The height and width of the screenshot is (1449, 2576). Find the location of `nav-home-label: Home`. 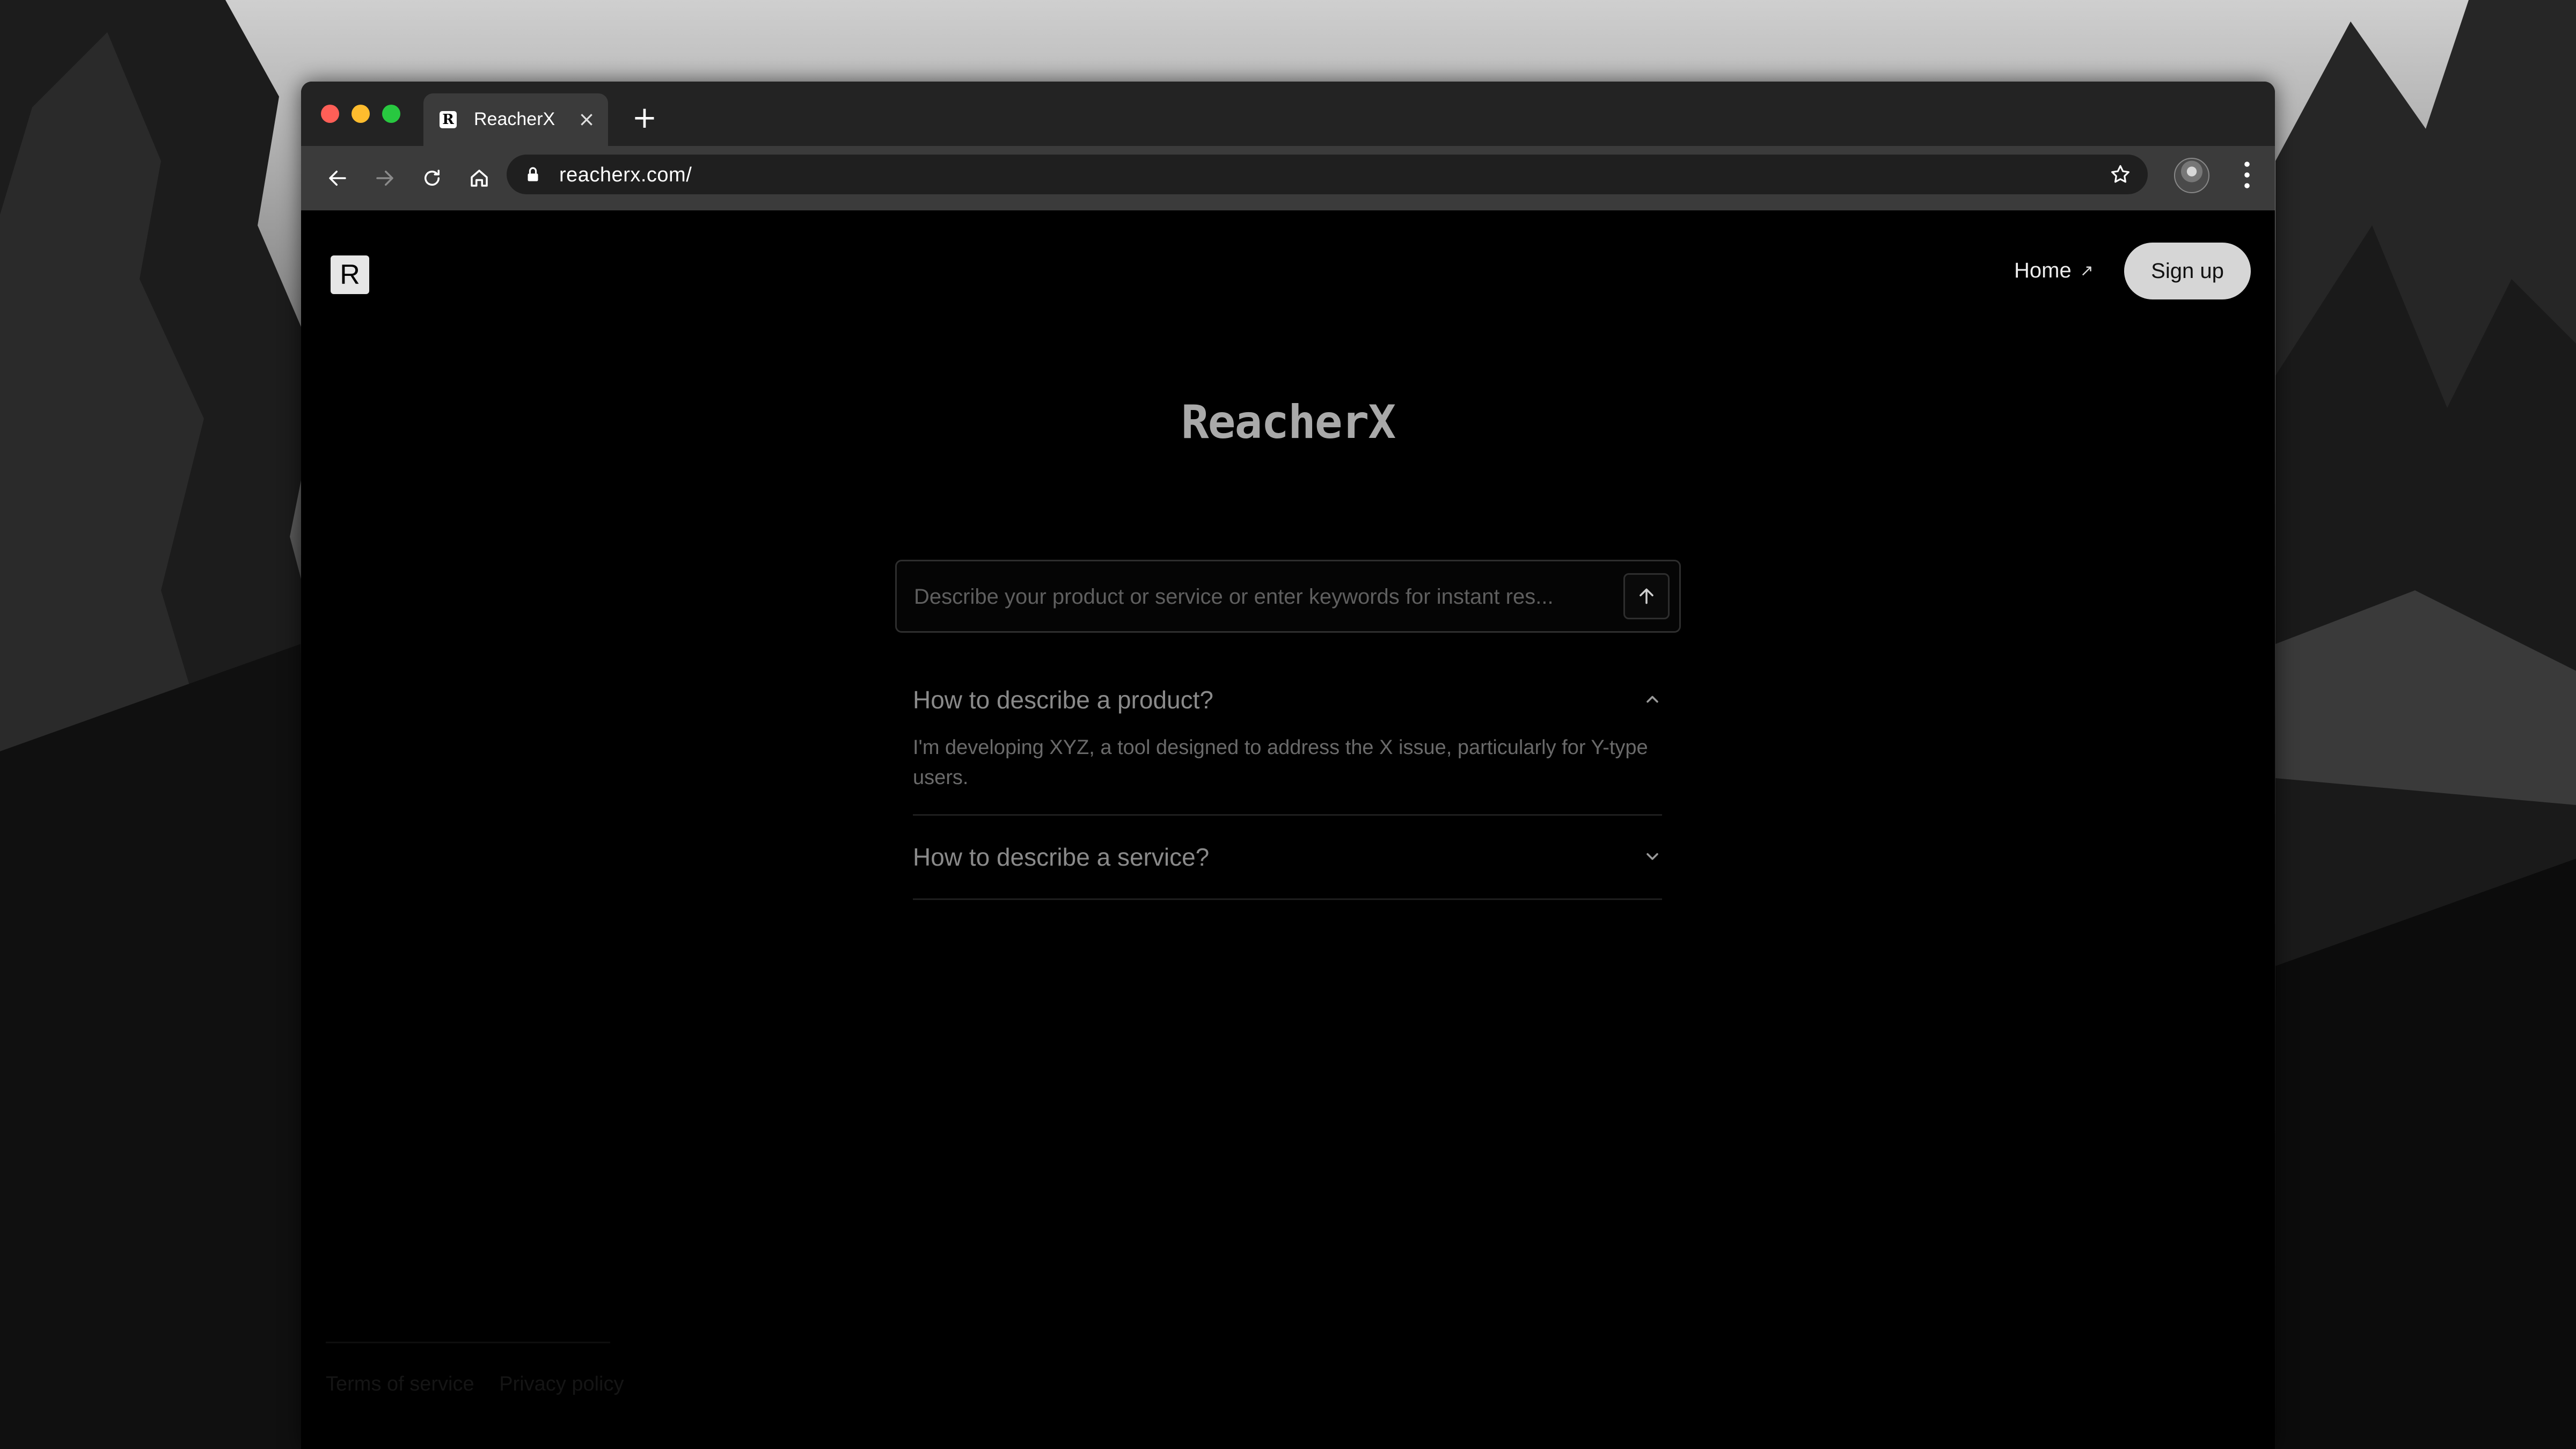

nav-home-label: Home is located at coordinates (2043, 270).